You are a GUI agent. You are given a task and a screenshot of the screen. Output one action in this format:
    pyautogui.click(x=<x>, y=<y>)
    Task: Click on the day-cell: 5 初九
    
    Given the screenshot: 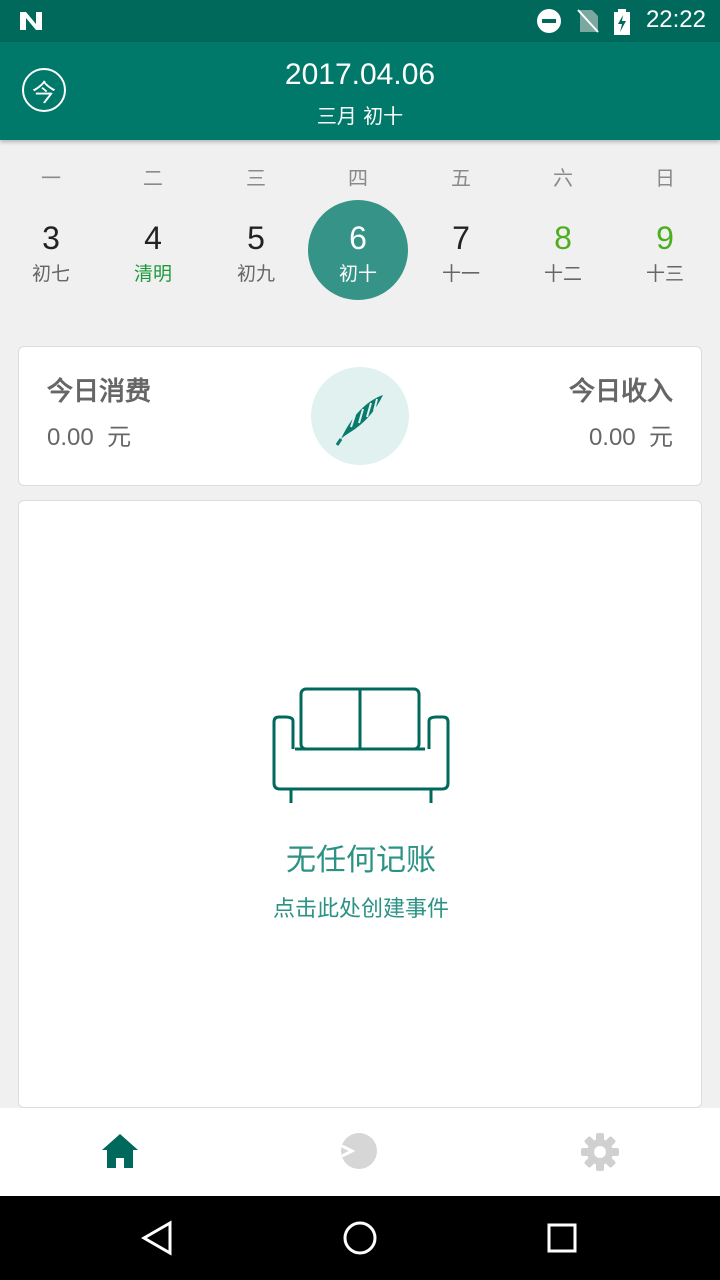 What is the action you would take?
    pyautogui.click(x=256, y=250)
    